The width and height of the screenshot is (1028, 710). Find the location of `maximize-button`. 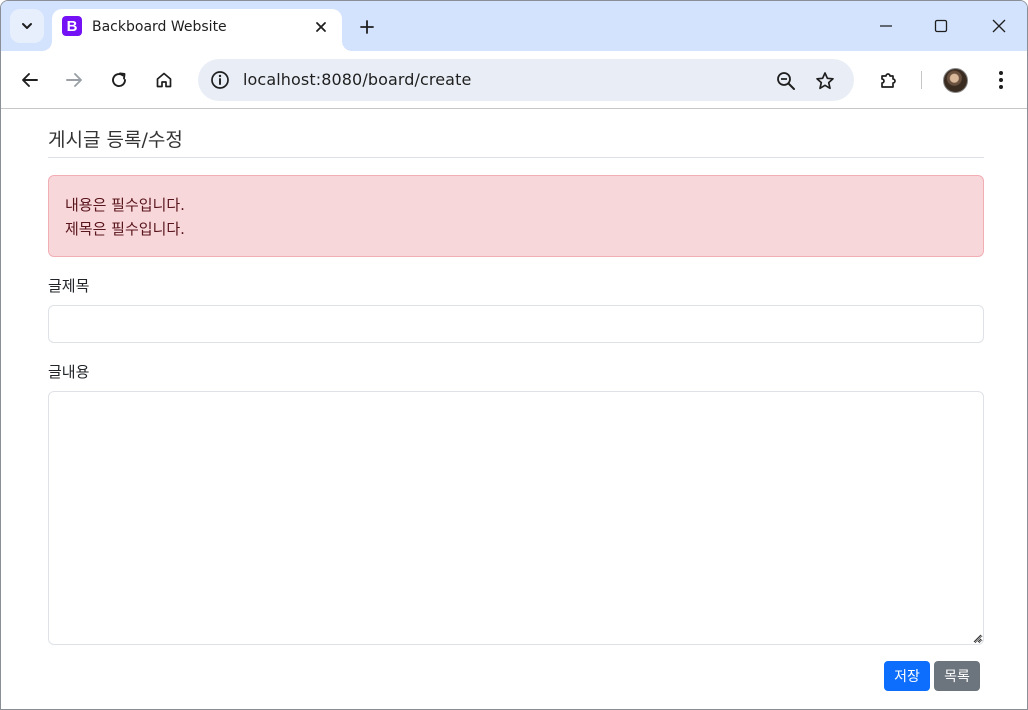

maximize-button is located at coordinates (941, 26).